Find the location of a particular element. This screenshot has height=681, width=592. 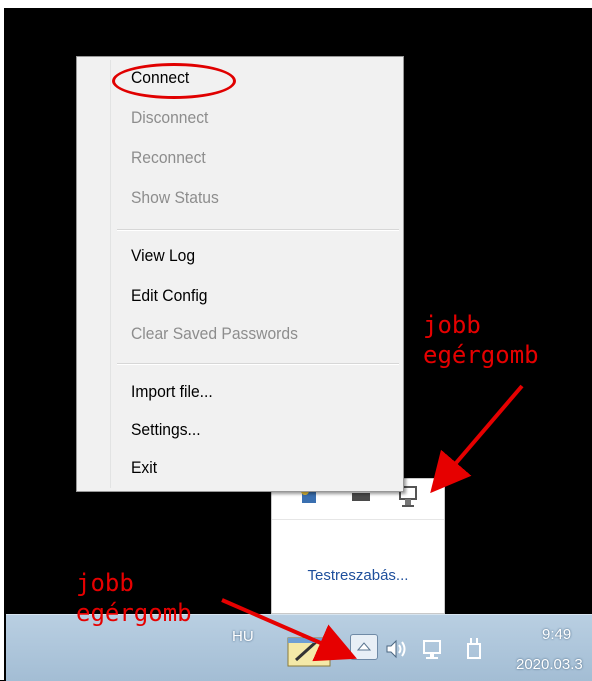

arrow-to-overflow-button is located at coordinates (289, 630).